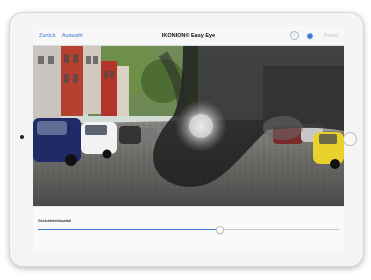  I want to click on slider-fill, so click(128, 229).